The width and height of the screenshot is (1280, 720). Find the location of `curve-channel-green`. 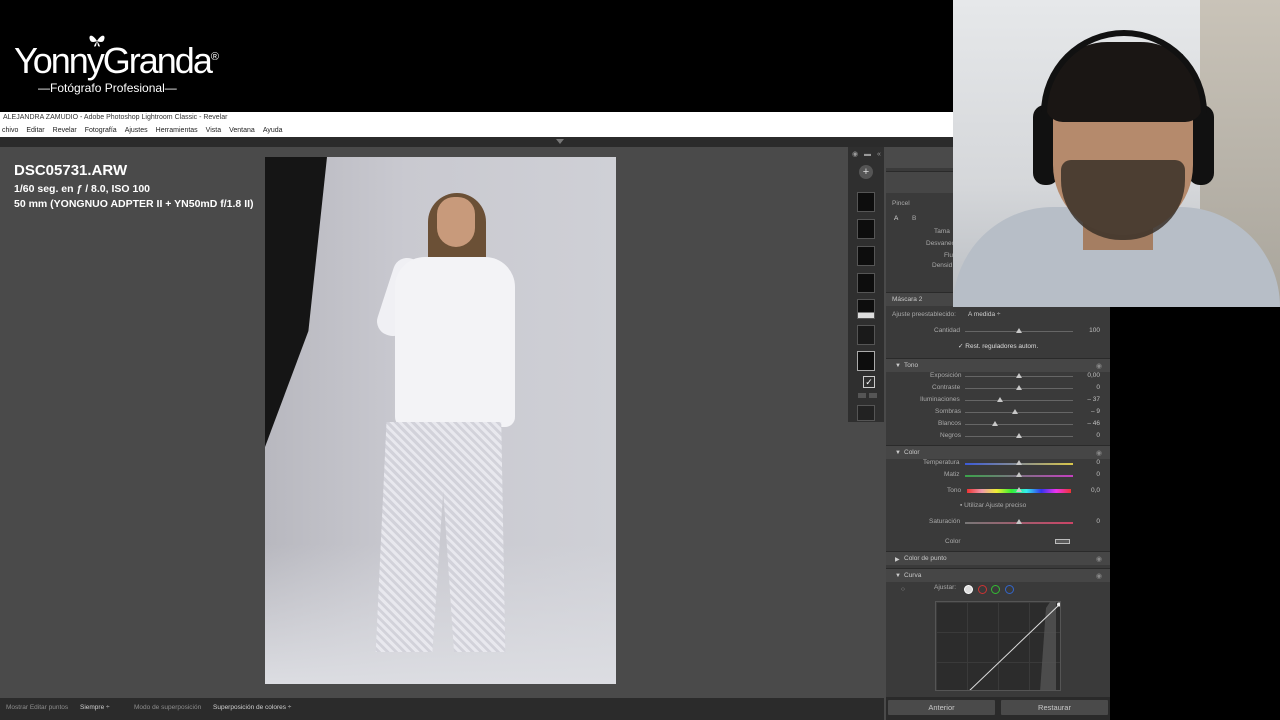

curve-channel-green is located at coordinates (995, 589).